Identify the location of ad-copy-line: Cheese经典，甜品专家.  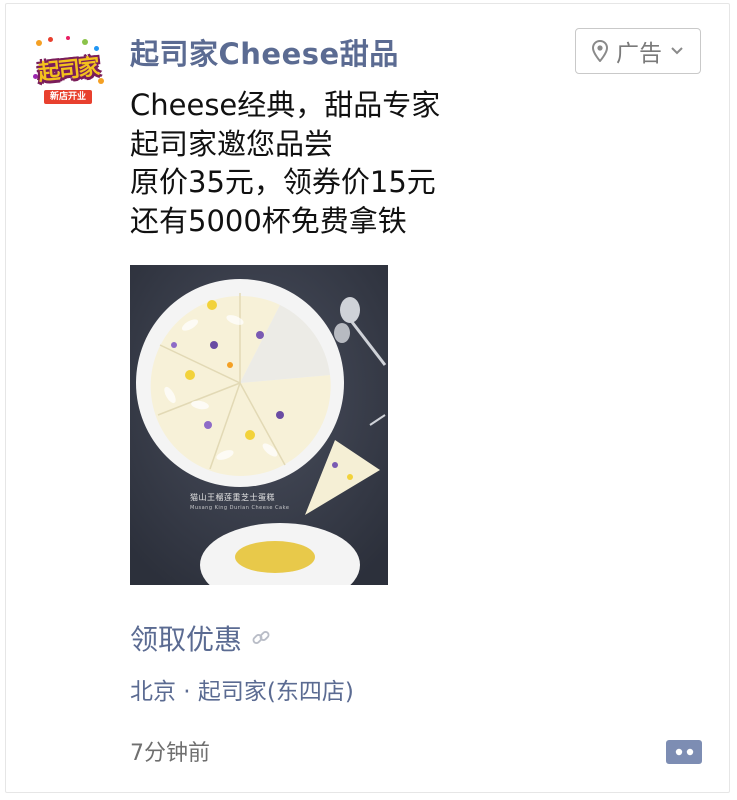
(285, 105).